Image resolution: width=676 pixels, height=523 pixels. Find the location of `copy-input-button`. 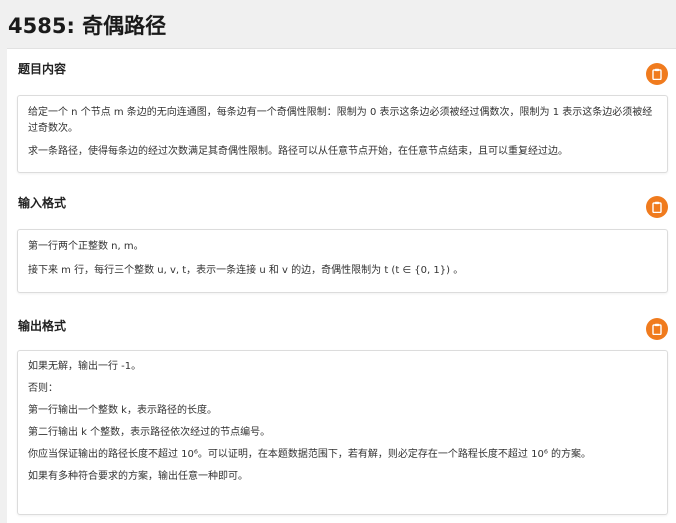

copy-input-button is located at coordinates (657, 207).